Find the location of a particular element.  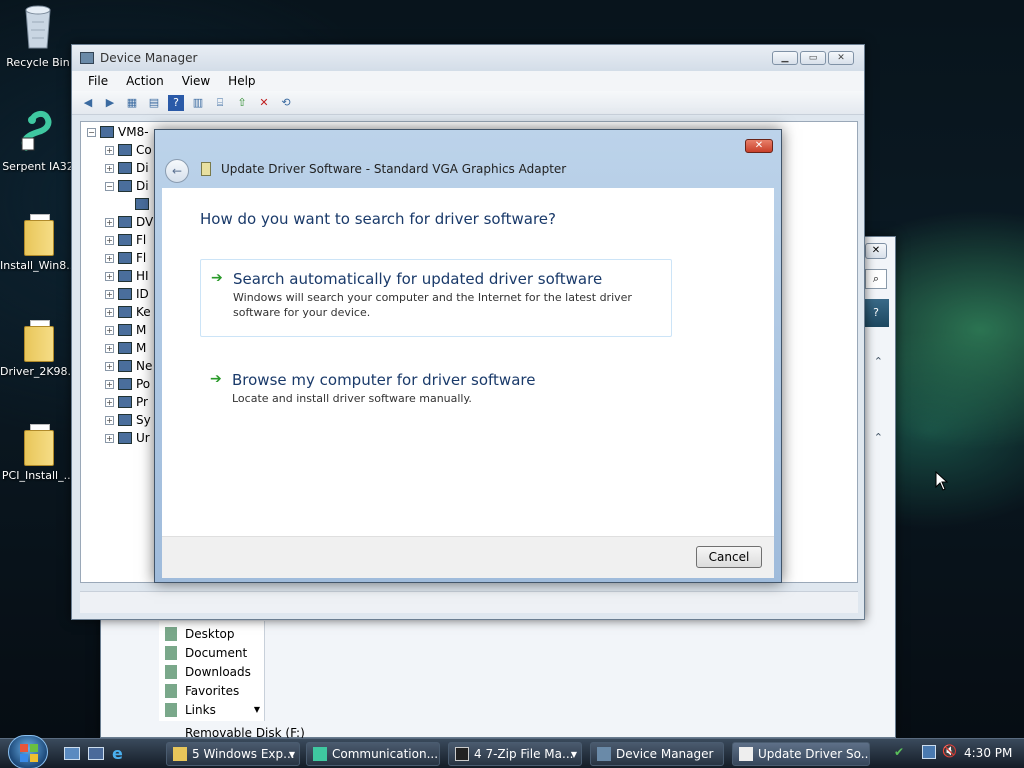

enable-device-icon: ⟲ is located at coordinates (286, 103).